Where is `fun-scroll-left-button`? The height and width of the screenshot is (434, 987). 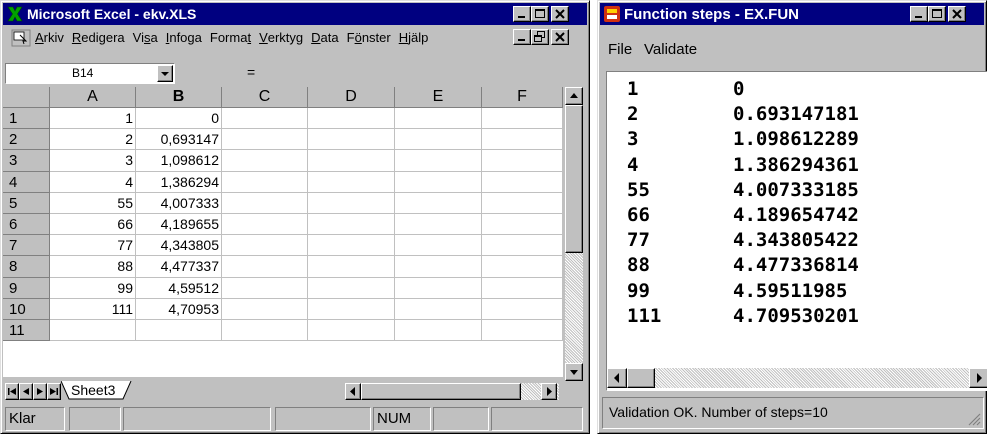 fun-scroll-left-button is located at coordinates (617, 378).